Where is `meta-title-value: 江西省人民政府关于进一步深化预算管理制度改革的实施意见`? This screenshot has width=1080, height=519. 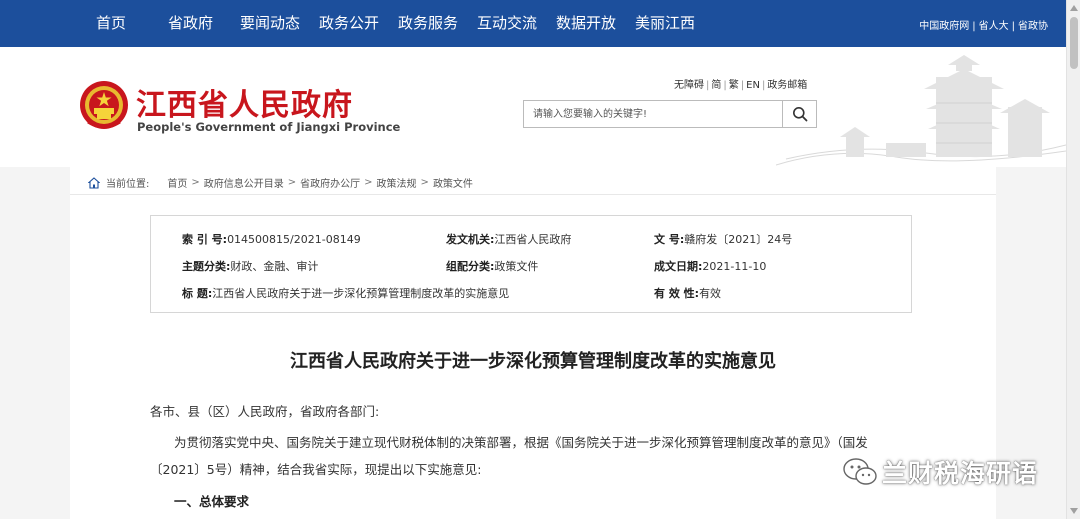 meta-title-value: 江西省人民政府关于进一步深化预算管理制度改革的实施意见 is located at coordinates (361, 293).